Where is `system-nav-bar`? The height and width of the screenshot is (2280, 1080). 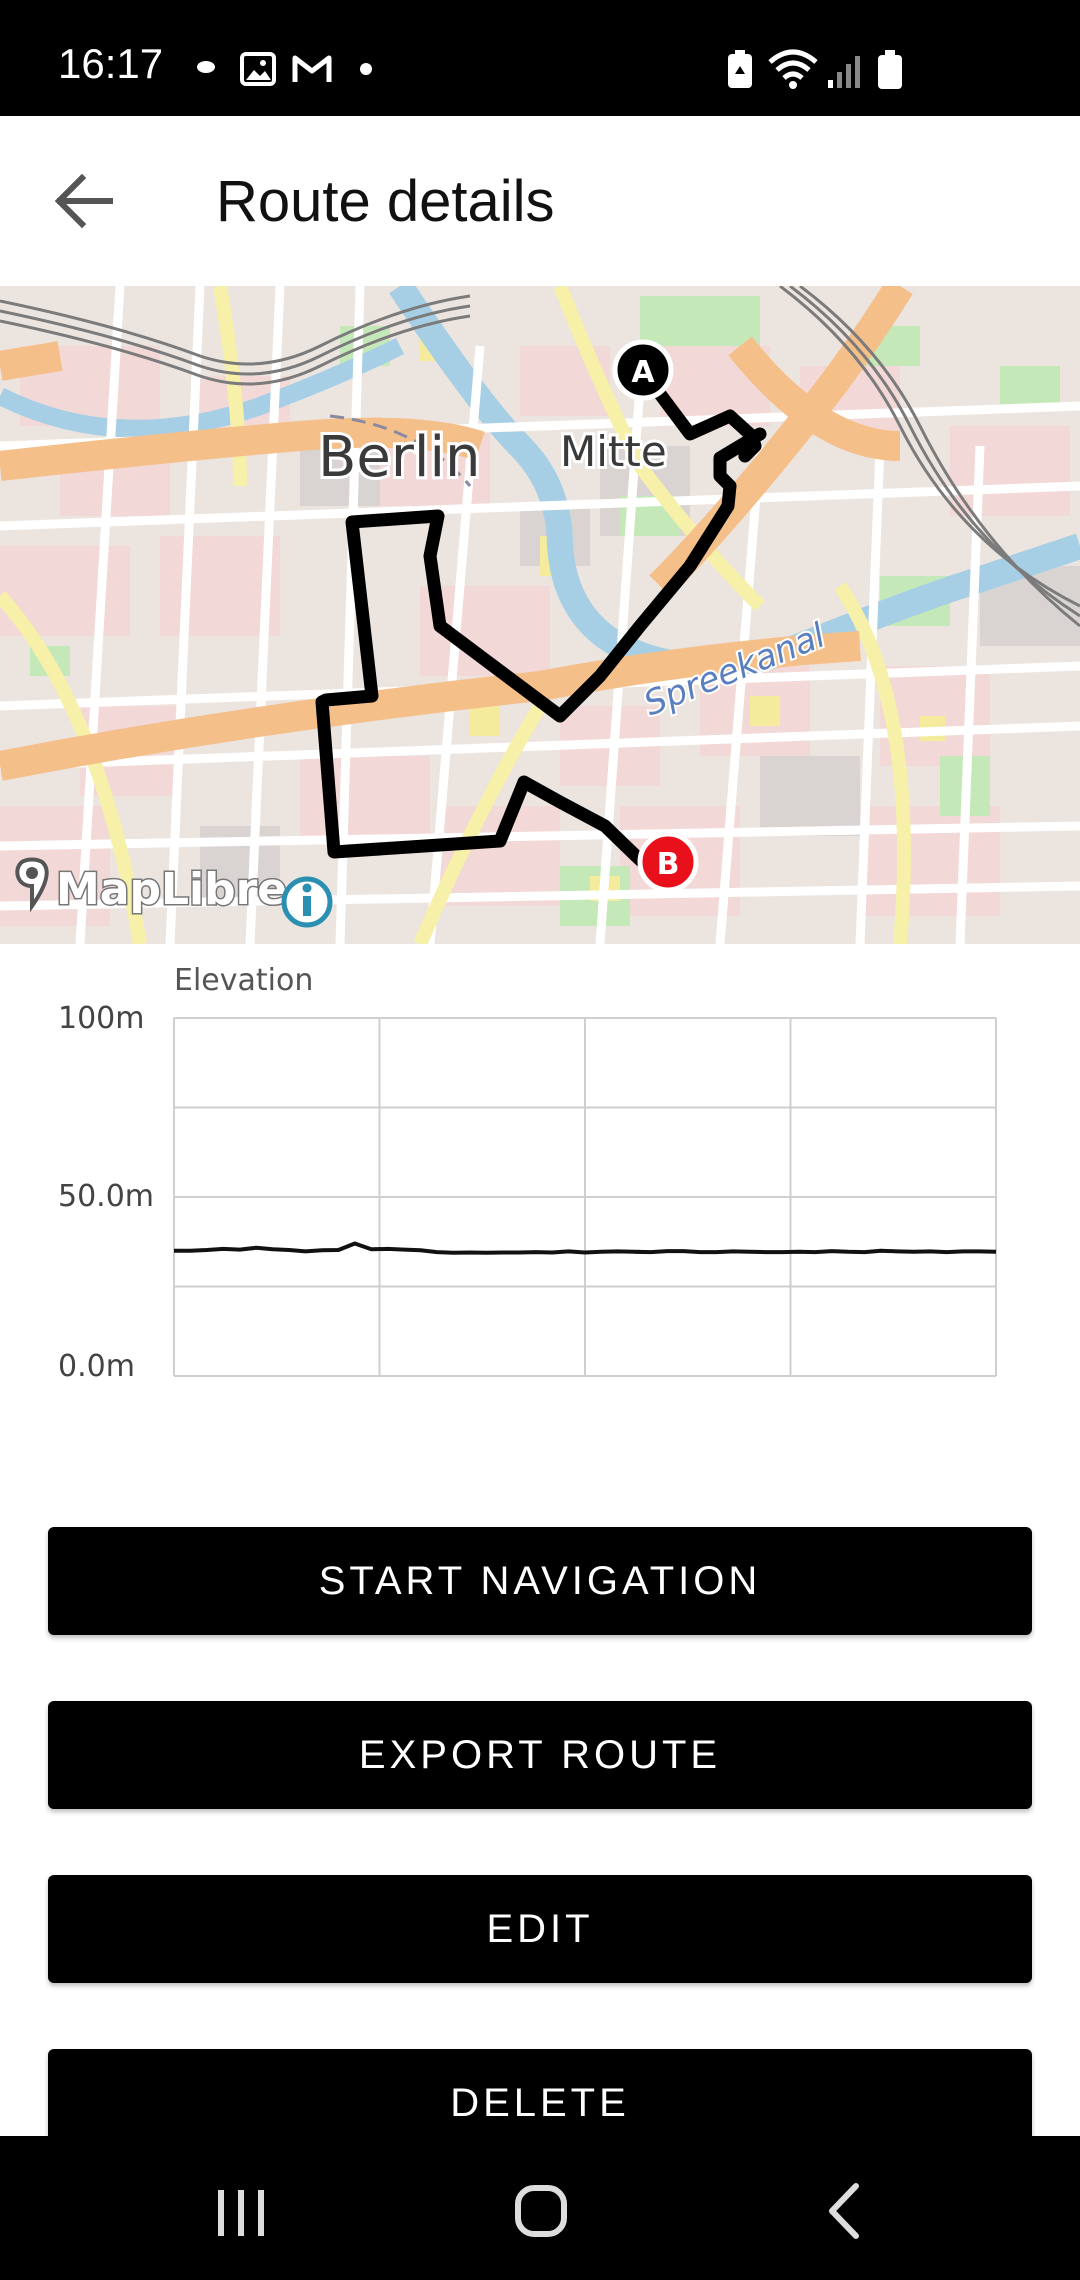
system-nav-bar is located at coordinates (540, 2208).